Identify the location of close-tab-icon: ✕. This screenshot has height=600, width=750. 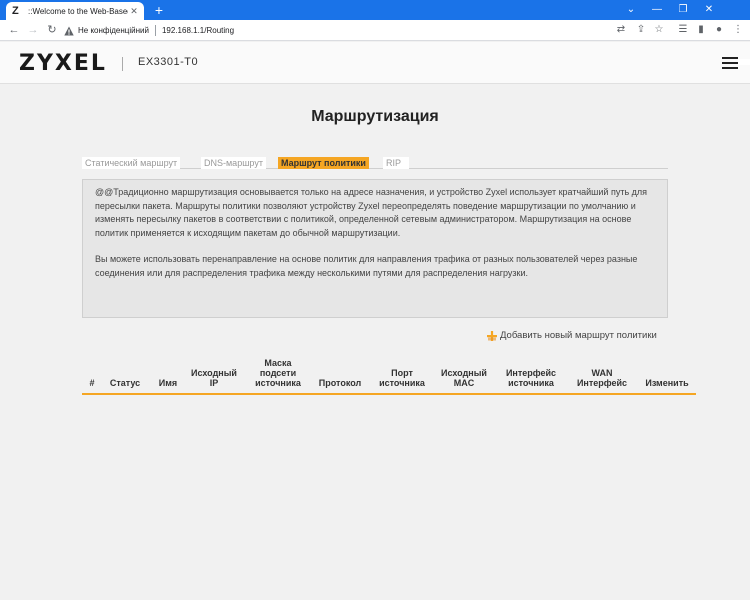
(134, 11).